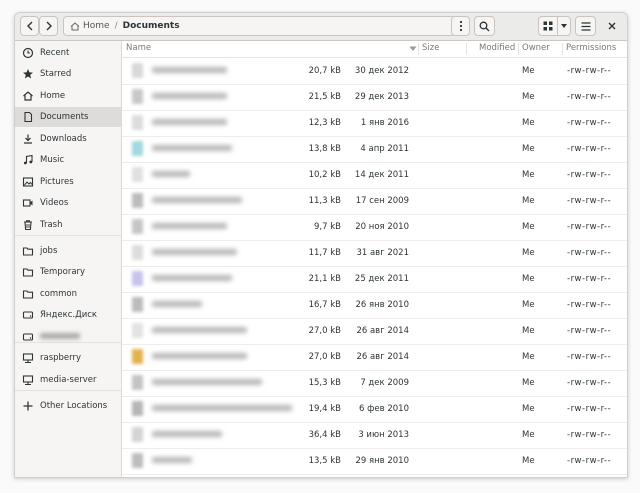  I want to click on sidebar-item-recent: Recent, so click(68, 53).